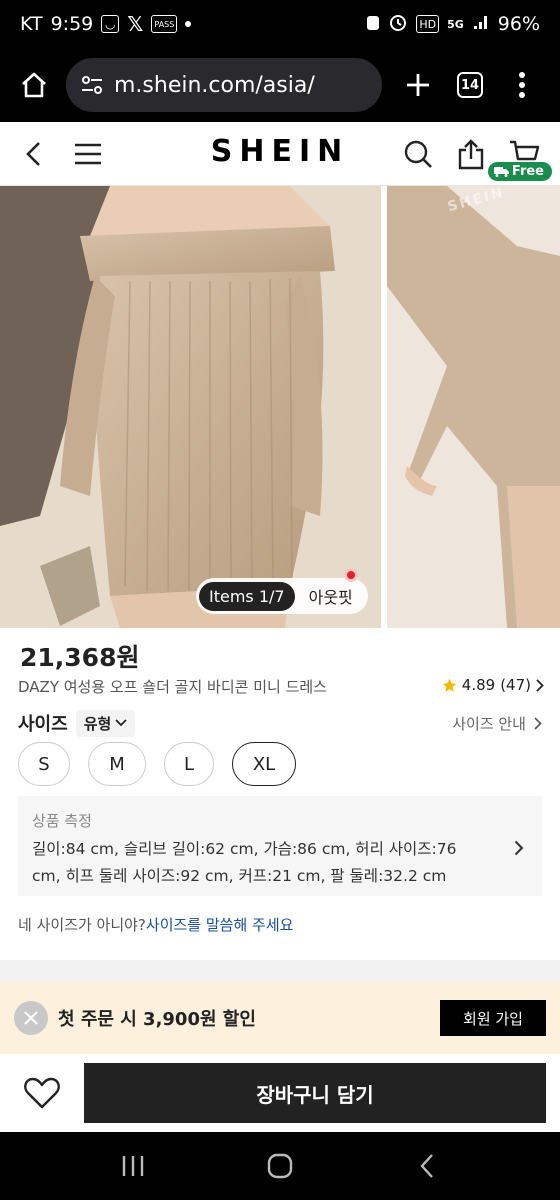  What do you see at coordinates (247, 596) in the screenshot?
I see `items-count-label: Items 1/7` at bounding box center [247, 596].